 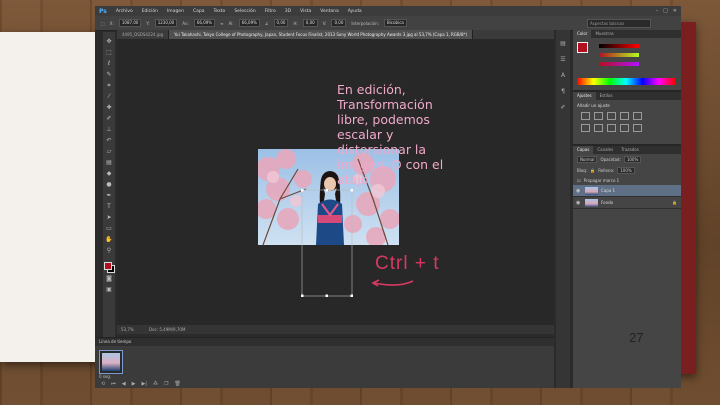 I want to click on layer-row-capa-1: ◉ Capa 1, so click(x=627, y=191).